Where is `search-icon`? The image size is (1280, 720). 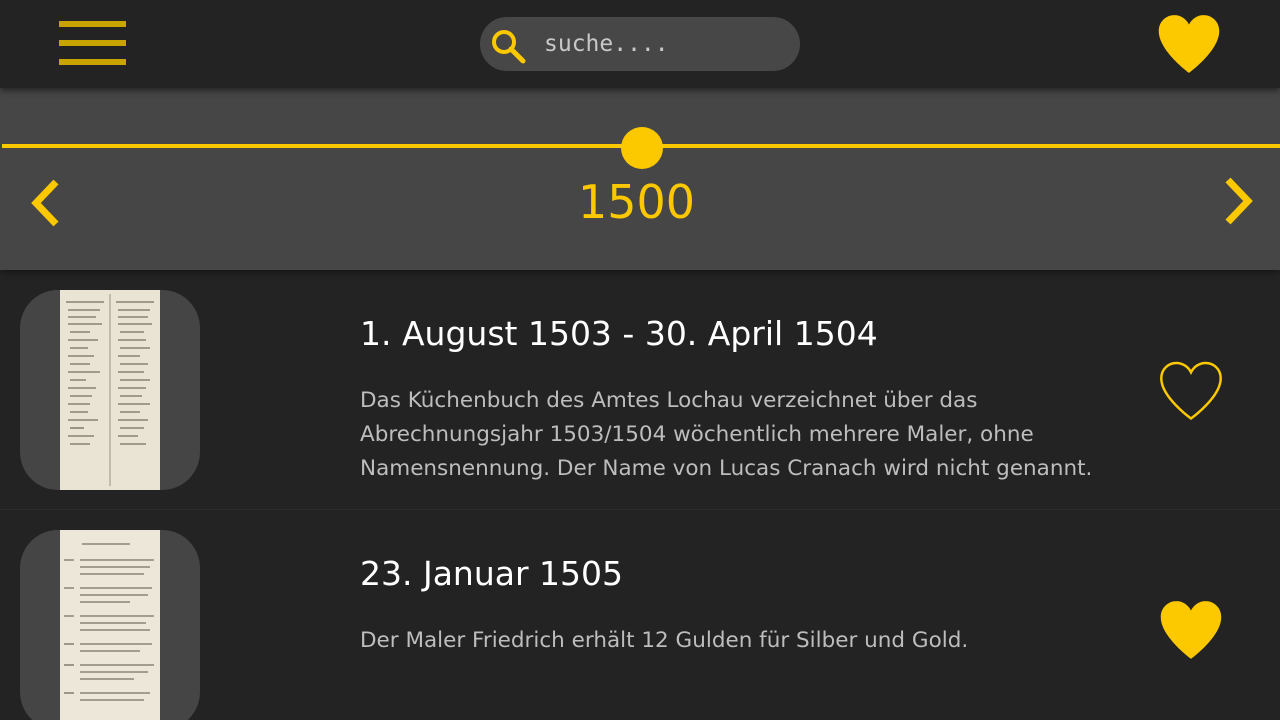
search-icon is located at coordinates (508, 46).